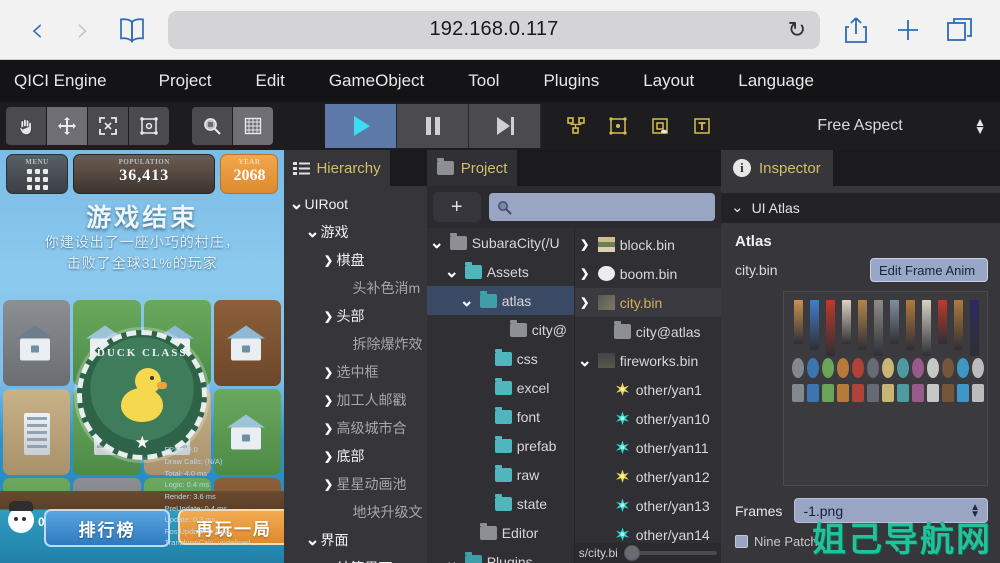  I want to click on tab-inspector: i Inspector, so click(776, 168).